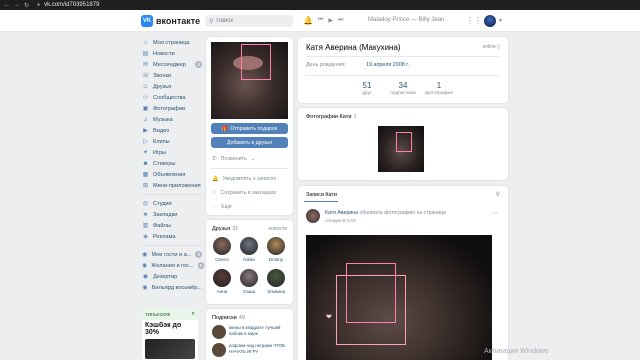 The image size is (640, 360). What do you see at coordinates (498, 194) in the screenshot?
I see `search-icon: ⚲` at bounding box center [498, 194].